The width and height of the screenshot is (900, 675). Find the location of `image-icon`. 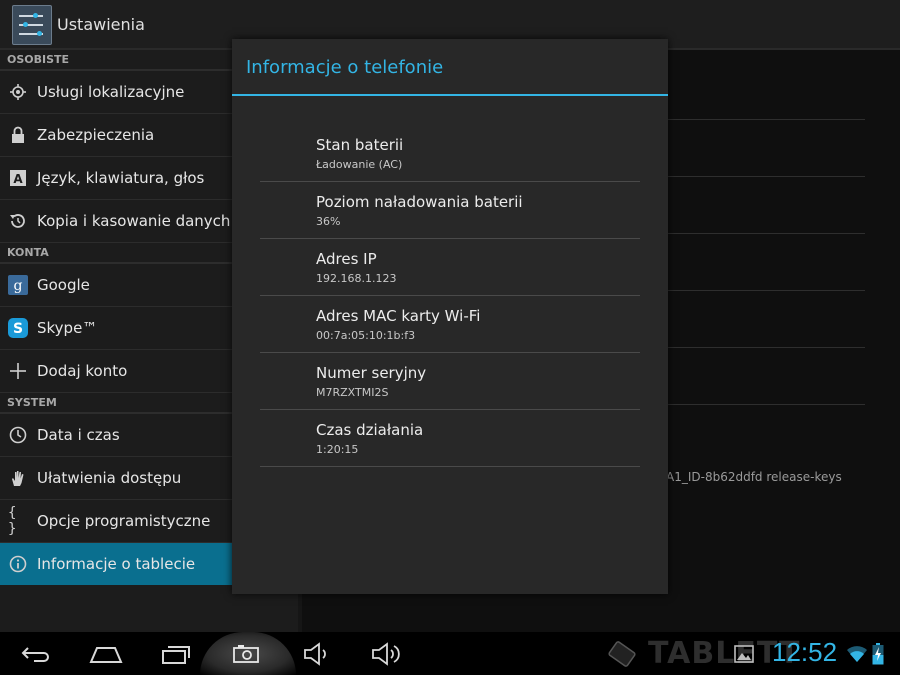

image-icon is located at coordinates (744, 654).